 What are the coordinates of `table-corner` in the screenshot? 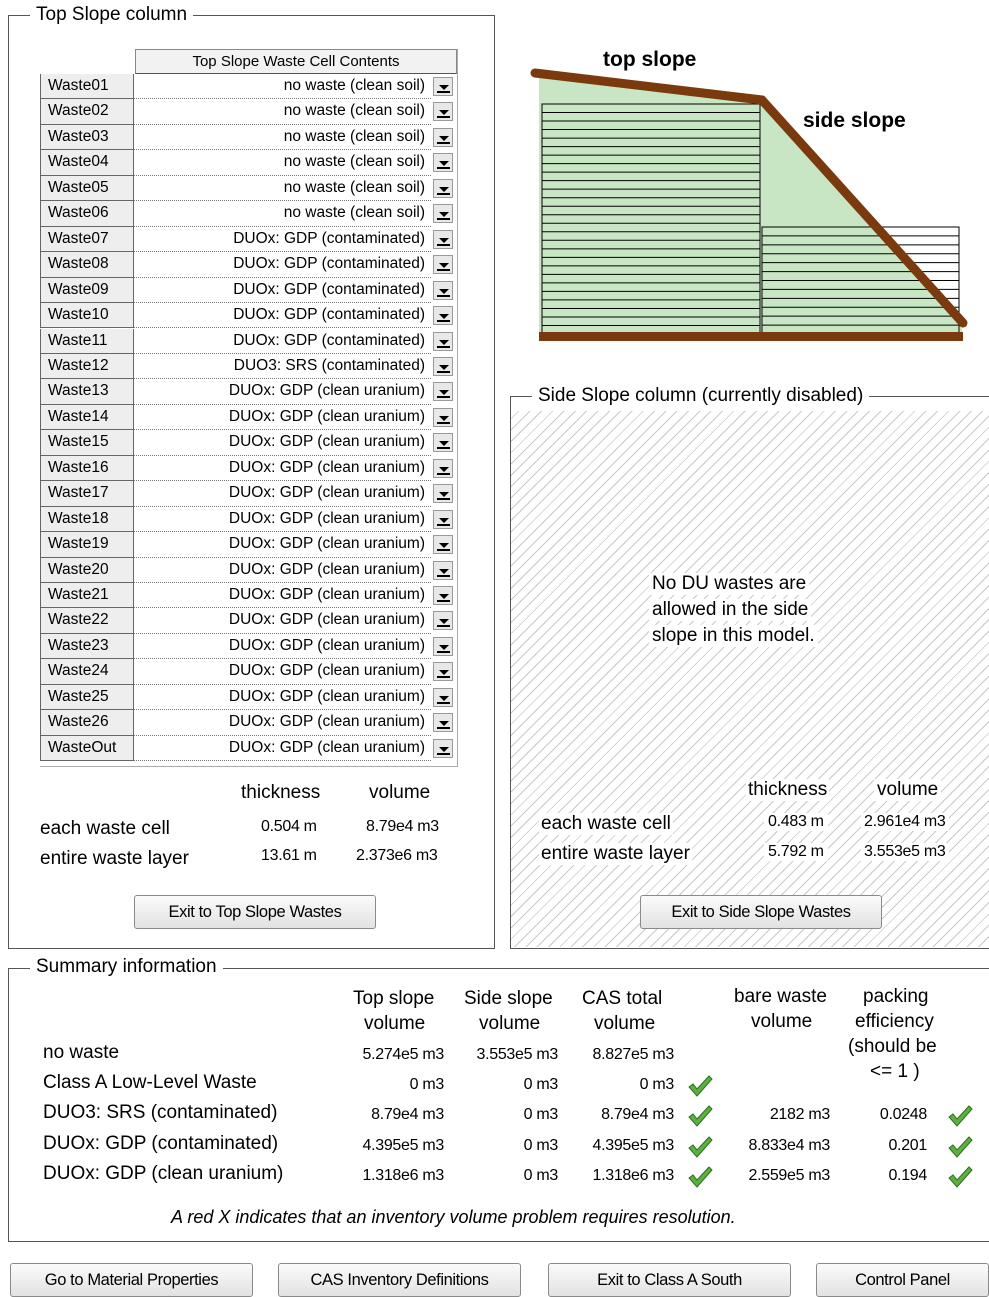 It's located at (87, 61).